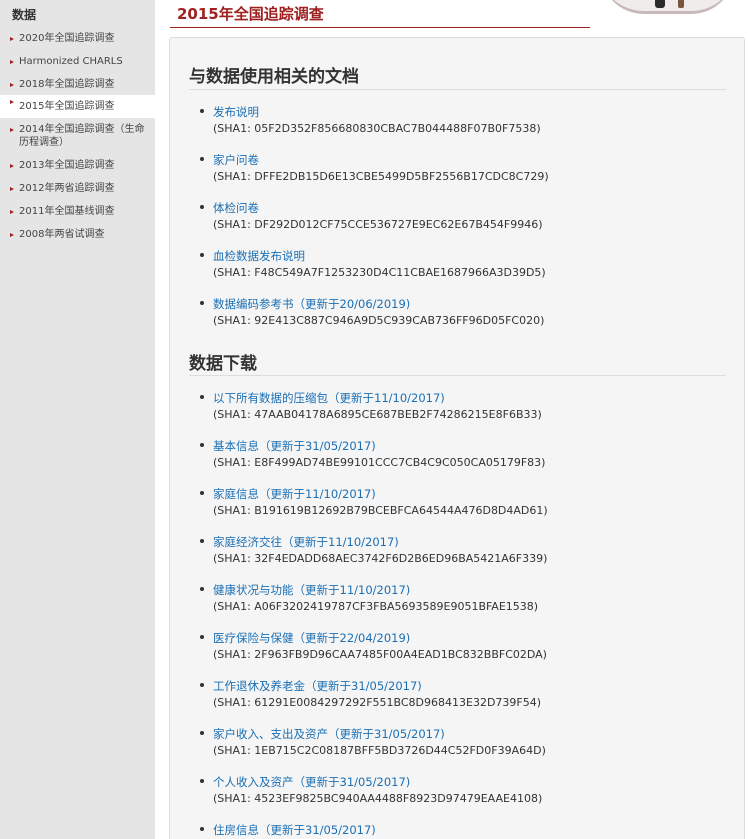  Describe the element at coordinates (294, 494) in the screenshot. I see `download-link-family-info: 家庭信息（更新于11/10/2017)` at that location.